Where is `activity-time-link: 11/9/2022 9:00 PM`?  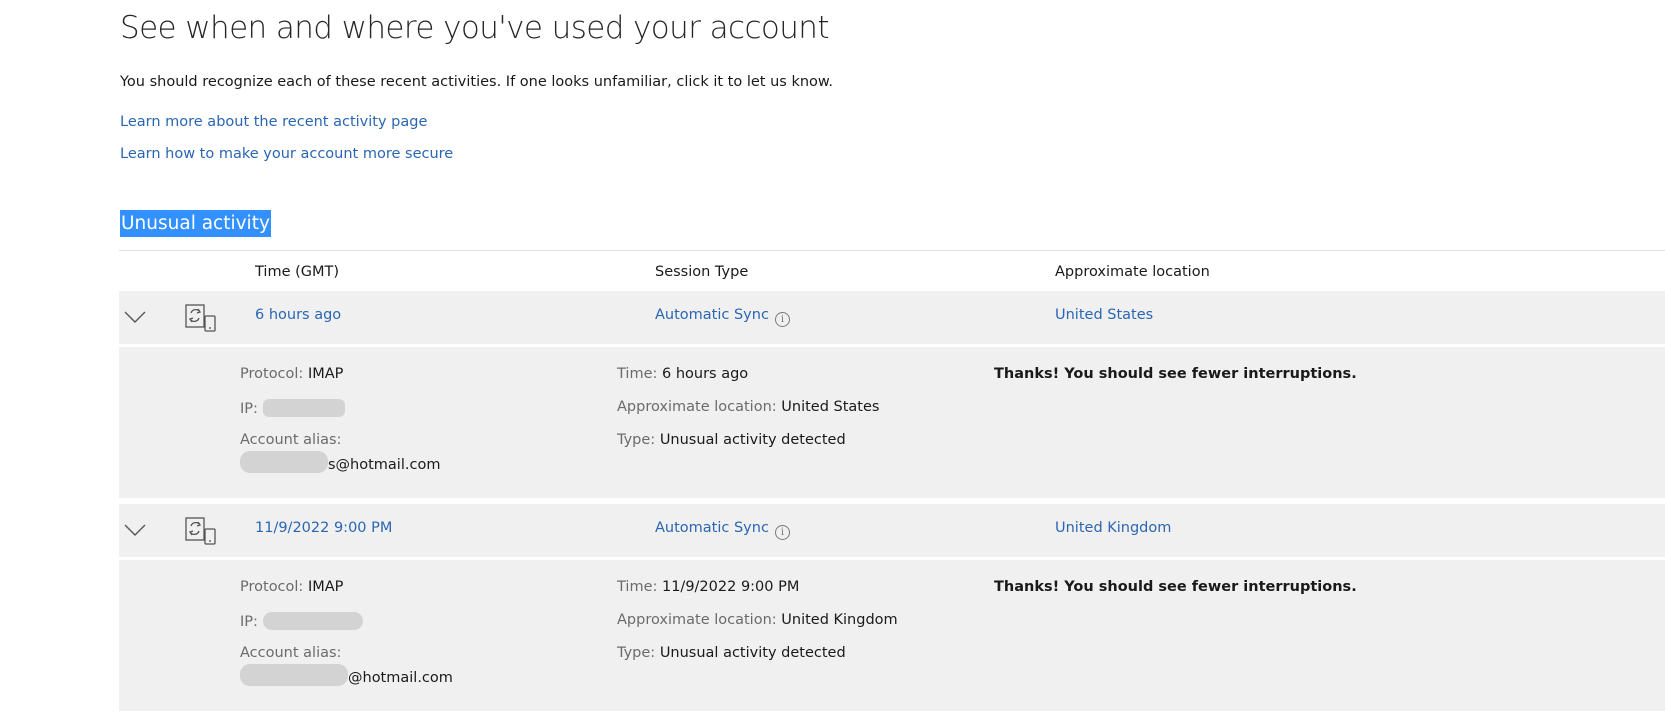 activity-time-link: 11/9/2022 9:00 PM is located at coordinates (323, 528).